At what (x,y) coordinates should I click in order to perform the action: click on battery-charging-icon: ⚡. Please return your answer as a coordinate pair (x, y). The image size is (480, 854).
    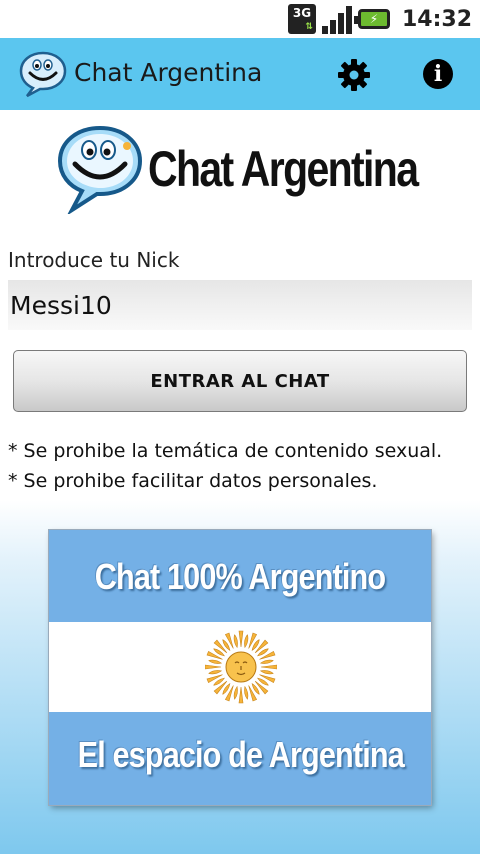
    Looking at the image, I should click on (371, 19).